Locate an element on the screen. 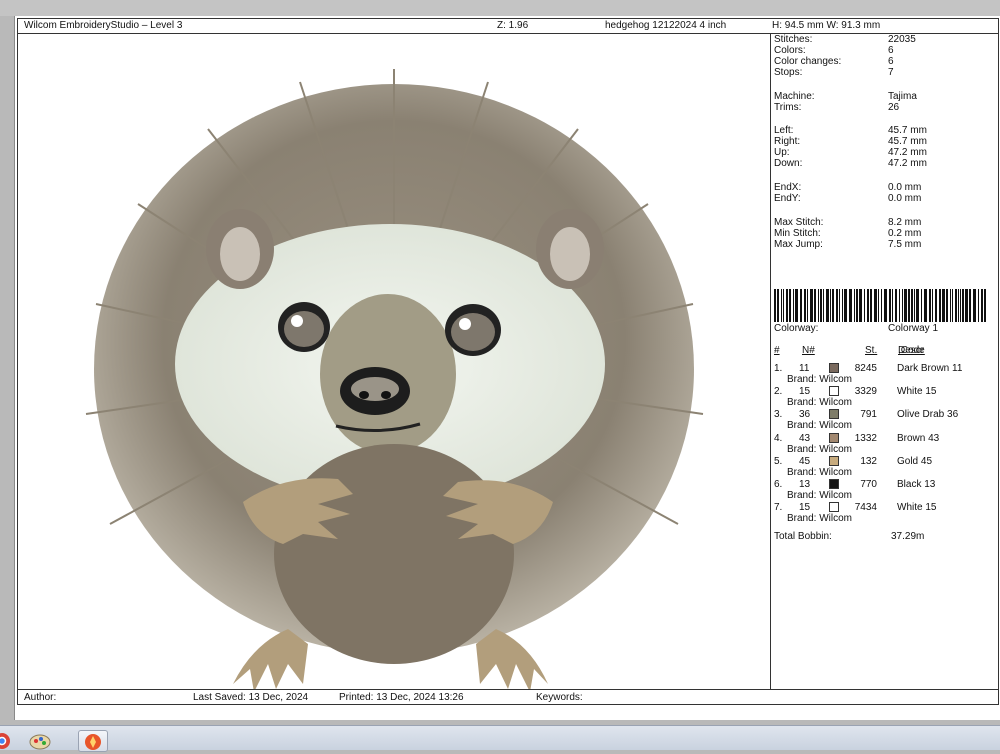  stat-row: EndY: 0.0 mm is located at coordinates (885, 199).